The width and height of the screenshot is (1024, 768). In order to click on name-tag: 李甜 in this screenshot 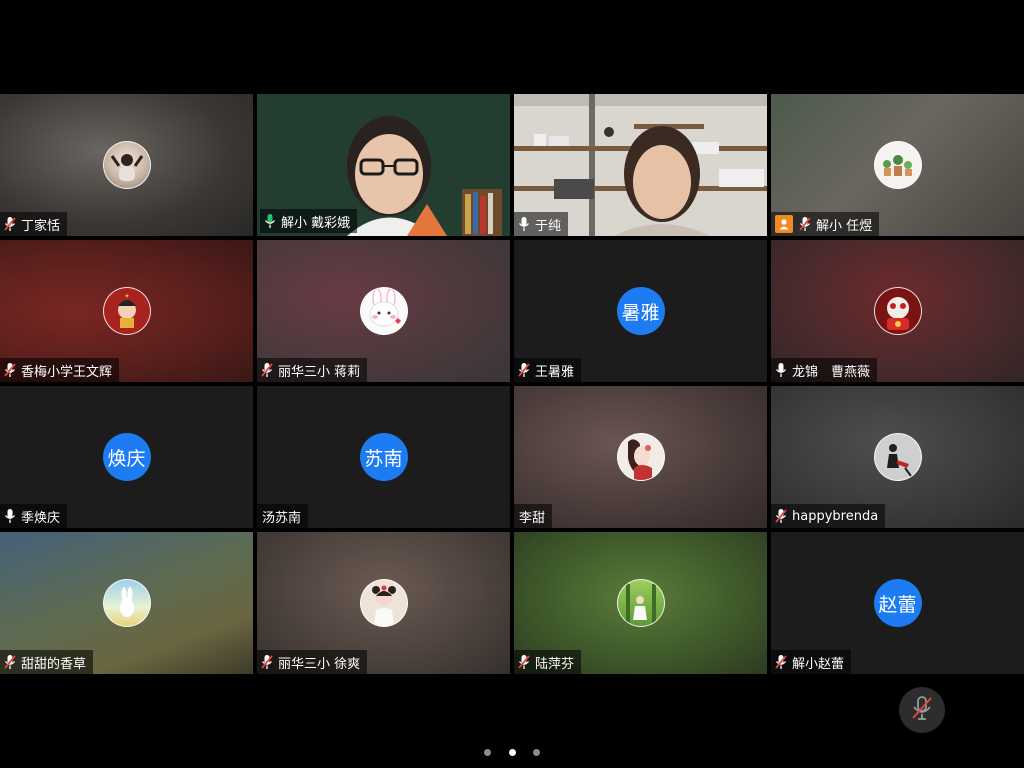, I will do `click(533, 516)`.